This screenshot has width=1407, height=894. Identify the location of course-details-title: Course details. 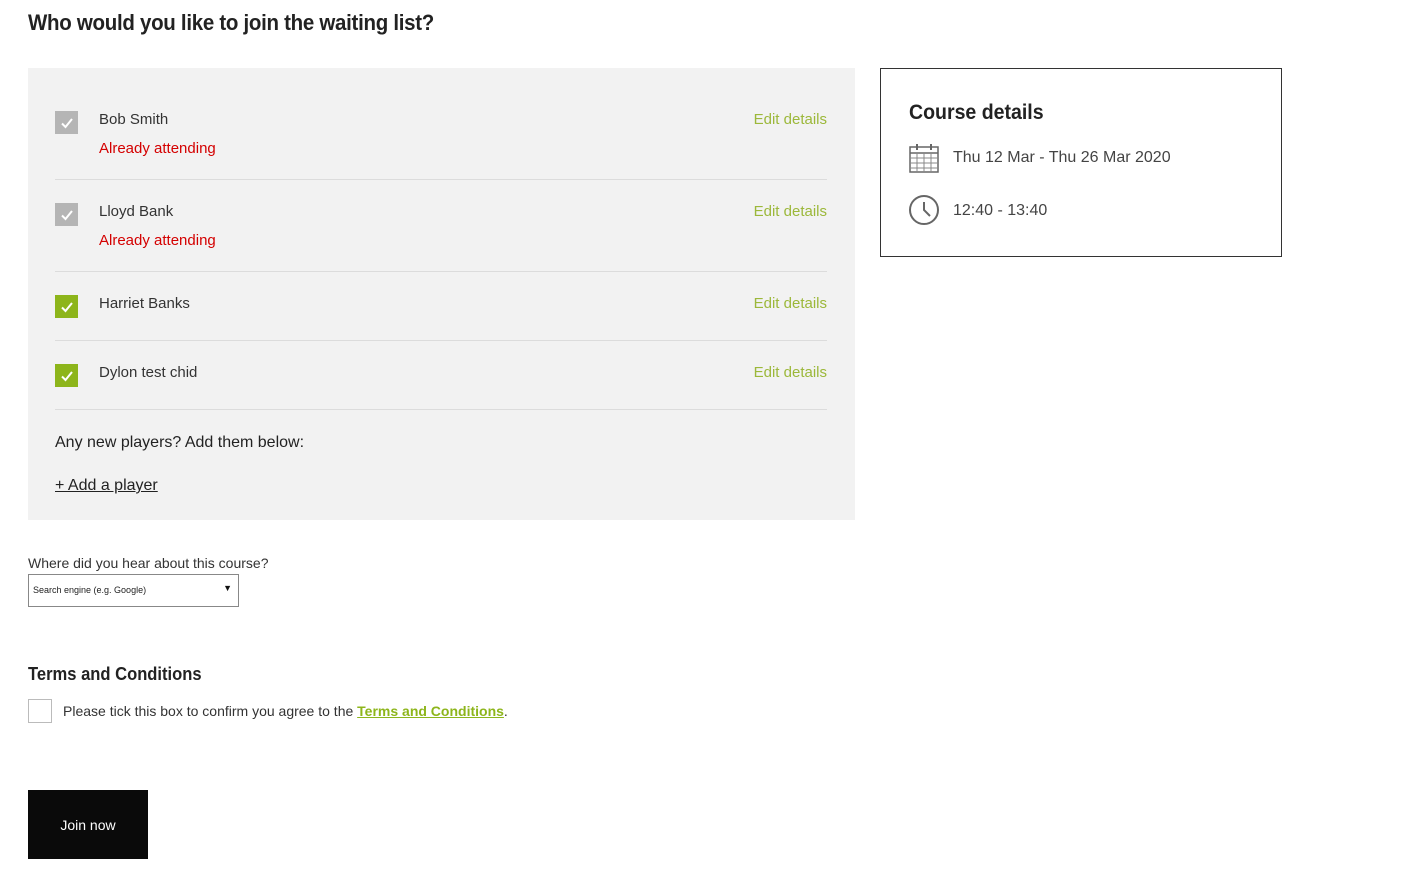
(976, 112).